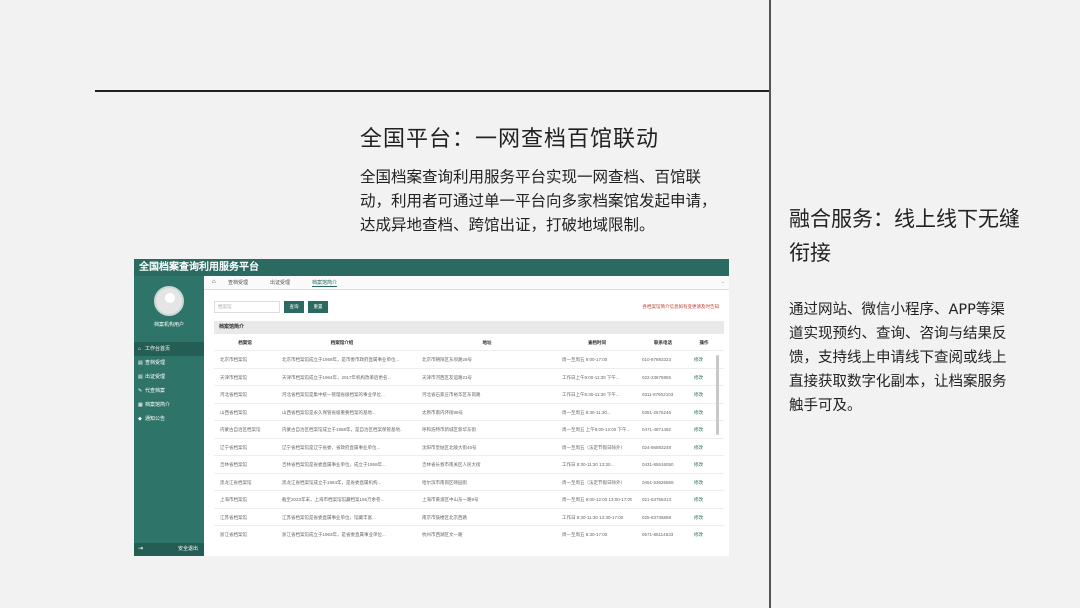 The width and height of the screenshot is (1080, 608). What do you see at coordinates (597, 499) in the screenshot?
I see `table-cell: 周一至周五 9:00-12:00 13:00-17:00` at bounding box center [597, 499].